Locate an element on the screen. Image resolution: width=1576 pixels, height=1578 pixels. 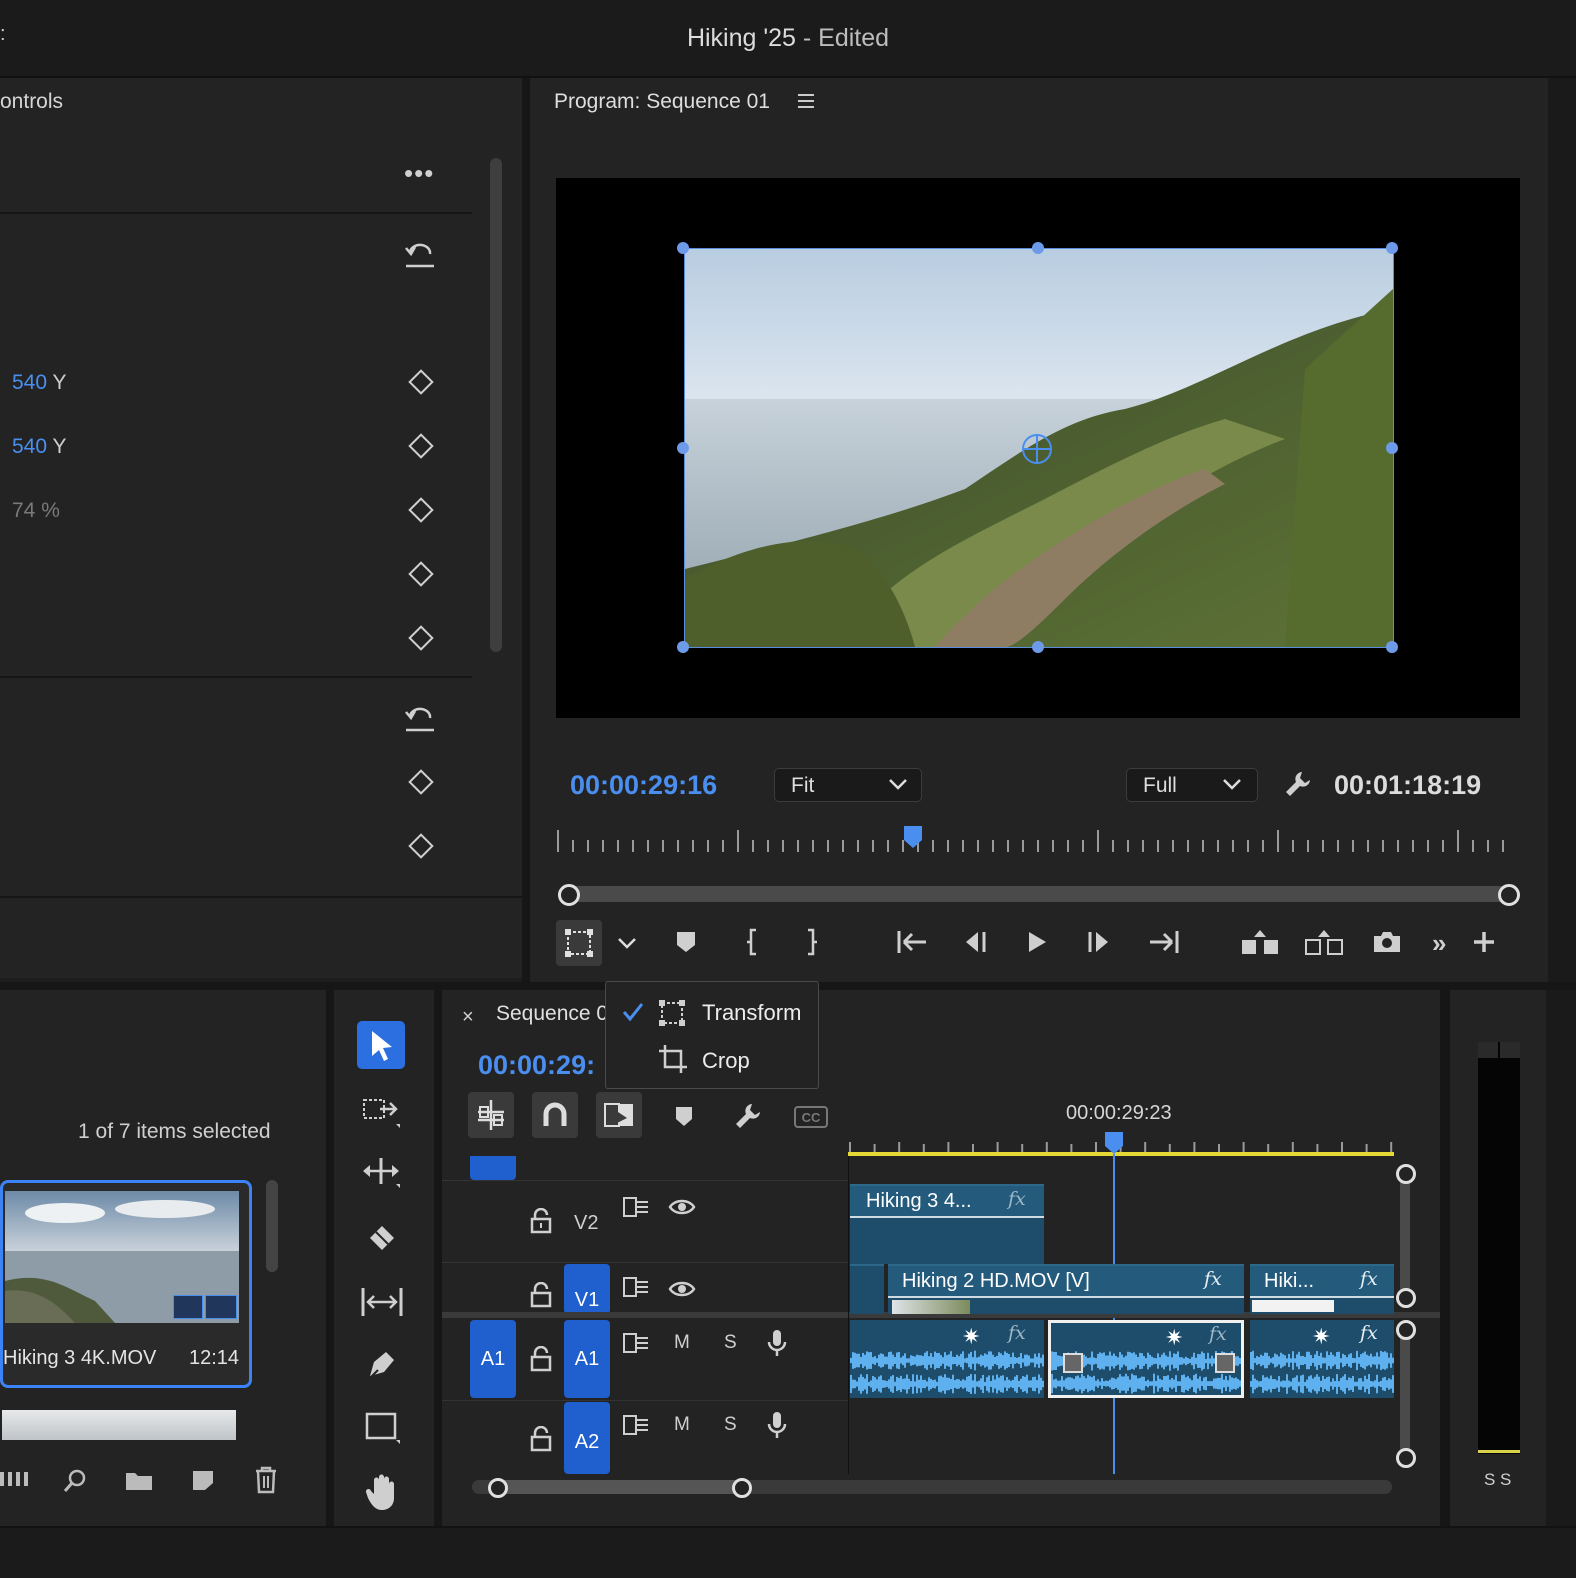
track-label-v2: V2 is located at coordinates (586, 1223).